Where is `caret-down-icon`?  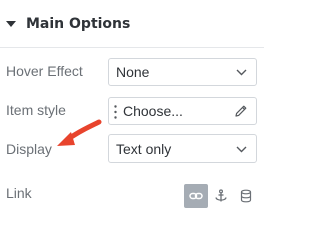
caret-down-icon is located at coordinates (11, 23).